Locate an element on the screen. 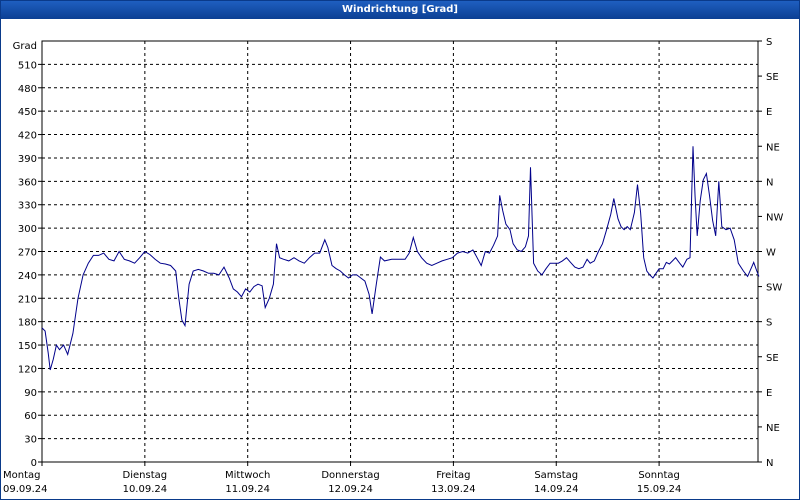 The height and width of the screenshot is (500, 800). x-tick-date-label: 13.09.24 is located at coordinates (453, 489).